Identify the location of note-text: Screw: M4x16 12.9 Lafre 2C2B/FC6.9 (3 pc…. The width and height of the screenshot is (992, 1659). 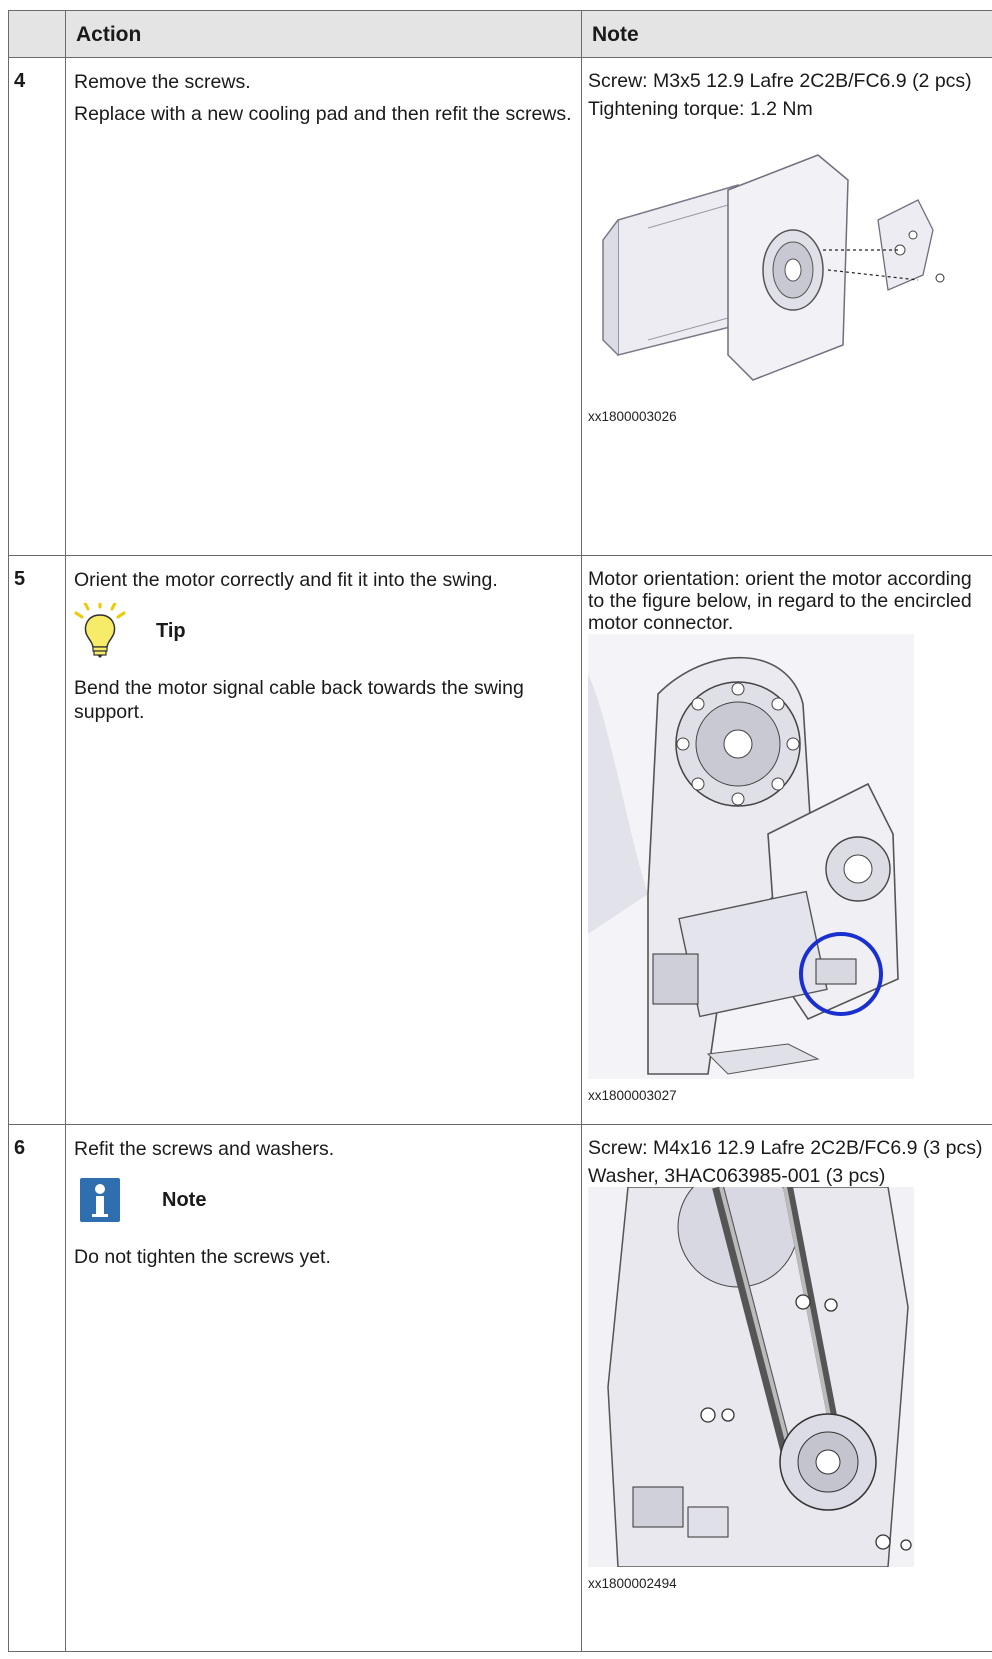
(785, 1148).